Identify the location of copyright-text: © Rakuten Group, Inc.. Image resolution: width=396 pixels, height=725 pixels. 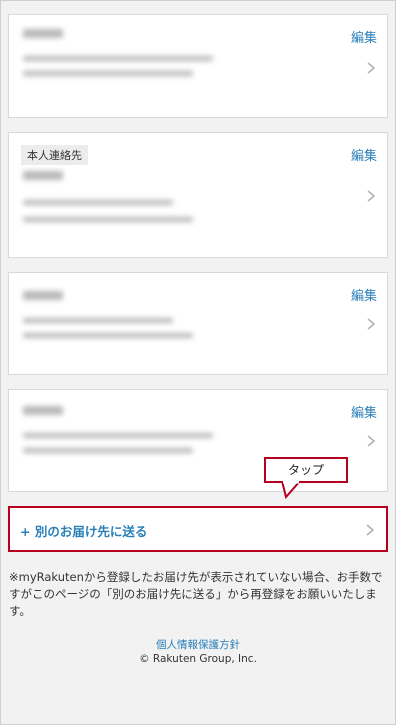
(198, 659).